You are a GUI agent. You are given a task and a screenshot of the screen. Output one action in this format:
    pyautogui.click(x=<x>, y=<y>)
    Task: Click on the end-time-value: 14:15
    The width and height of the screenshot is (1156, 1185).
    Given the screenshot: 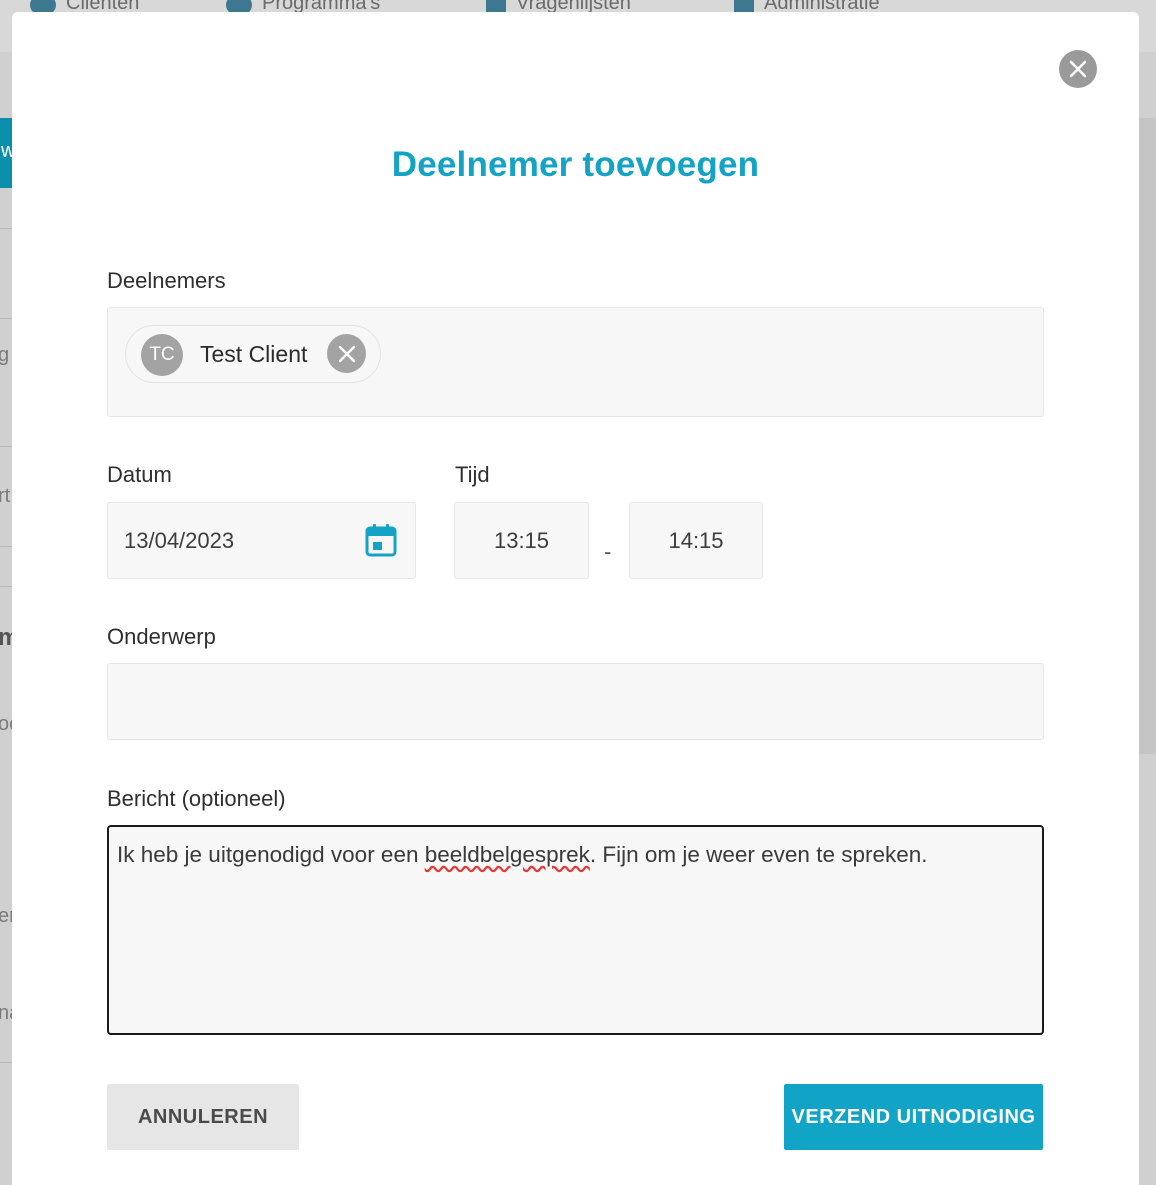 What is the action you would take?
    pyautogui.click(x=696, y=540)
    